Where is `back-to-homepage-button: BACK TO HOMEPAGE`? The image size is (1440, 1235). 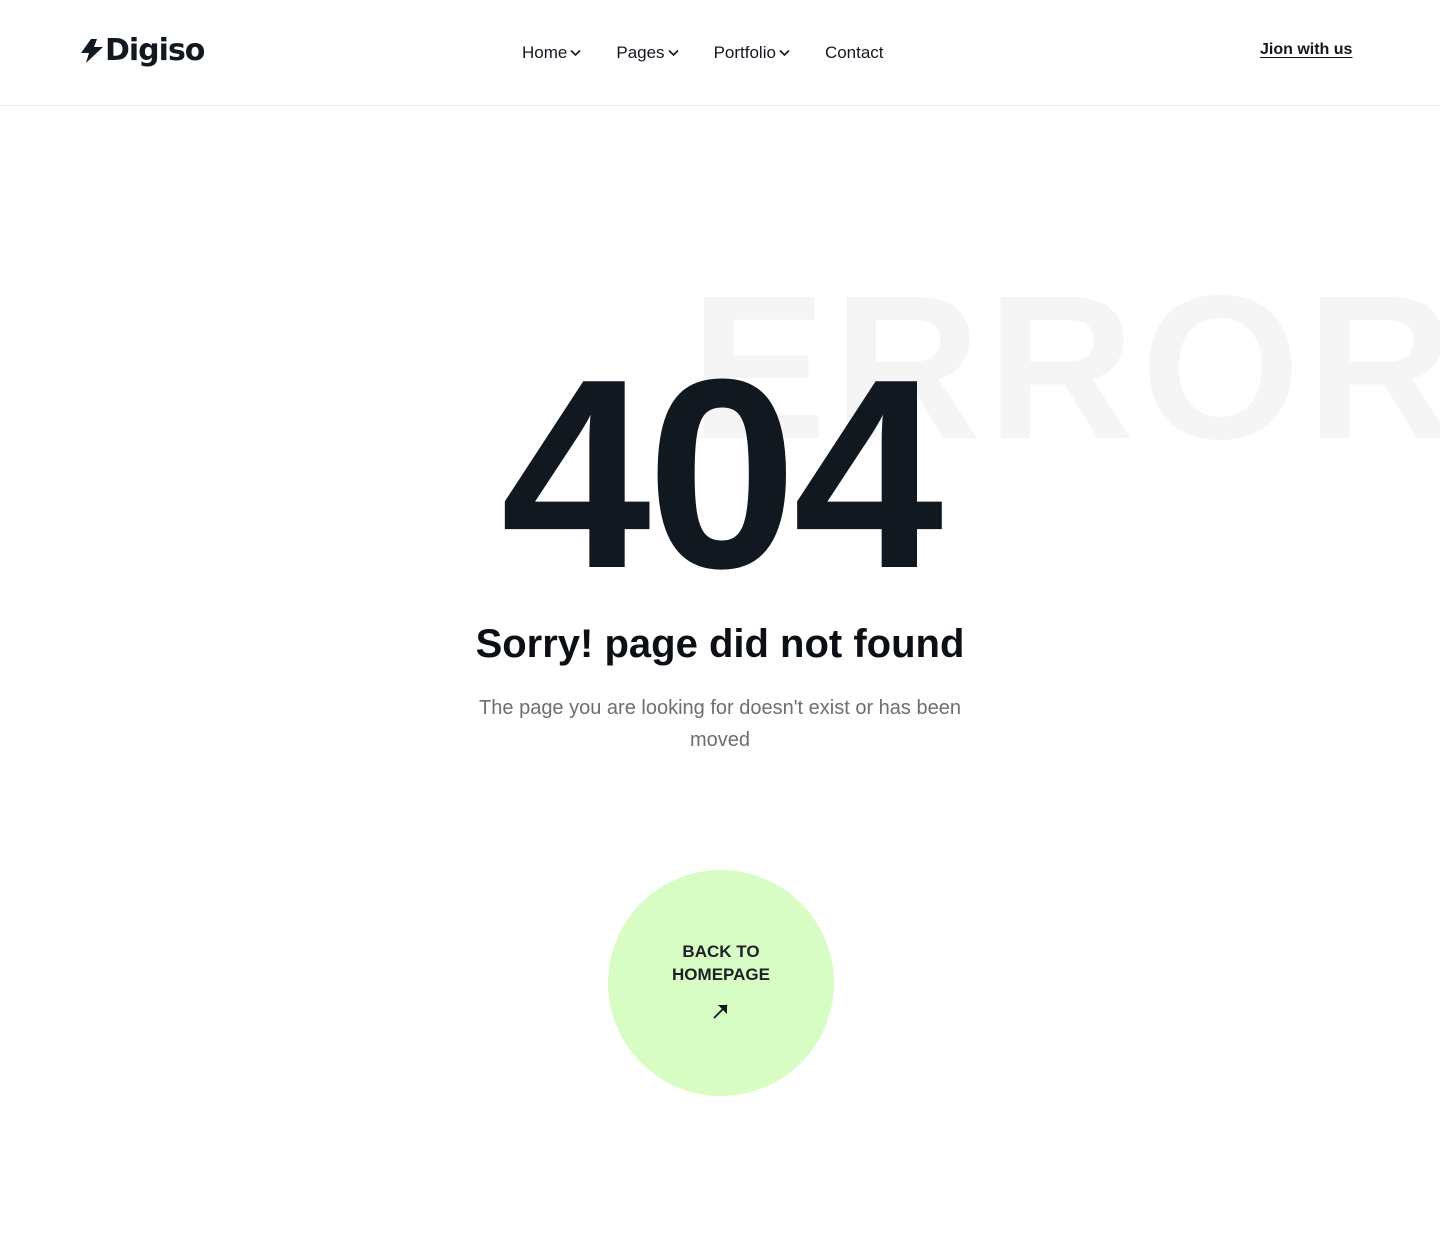
back-to-homepage-button: BACK TO HOMEPAGE is located at coordinates (721, 983).